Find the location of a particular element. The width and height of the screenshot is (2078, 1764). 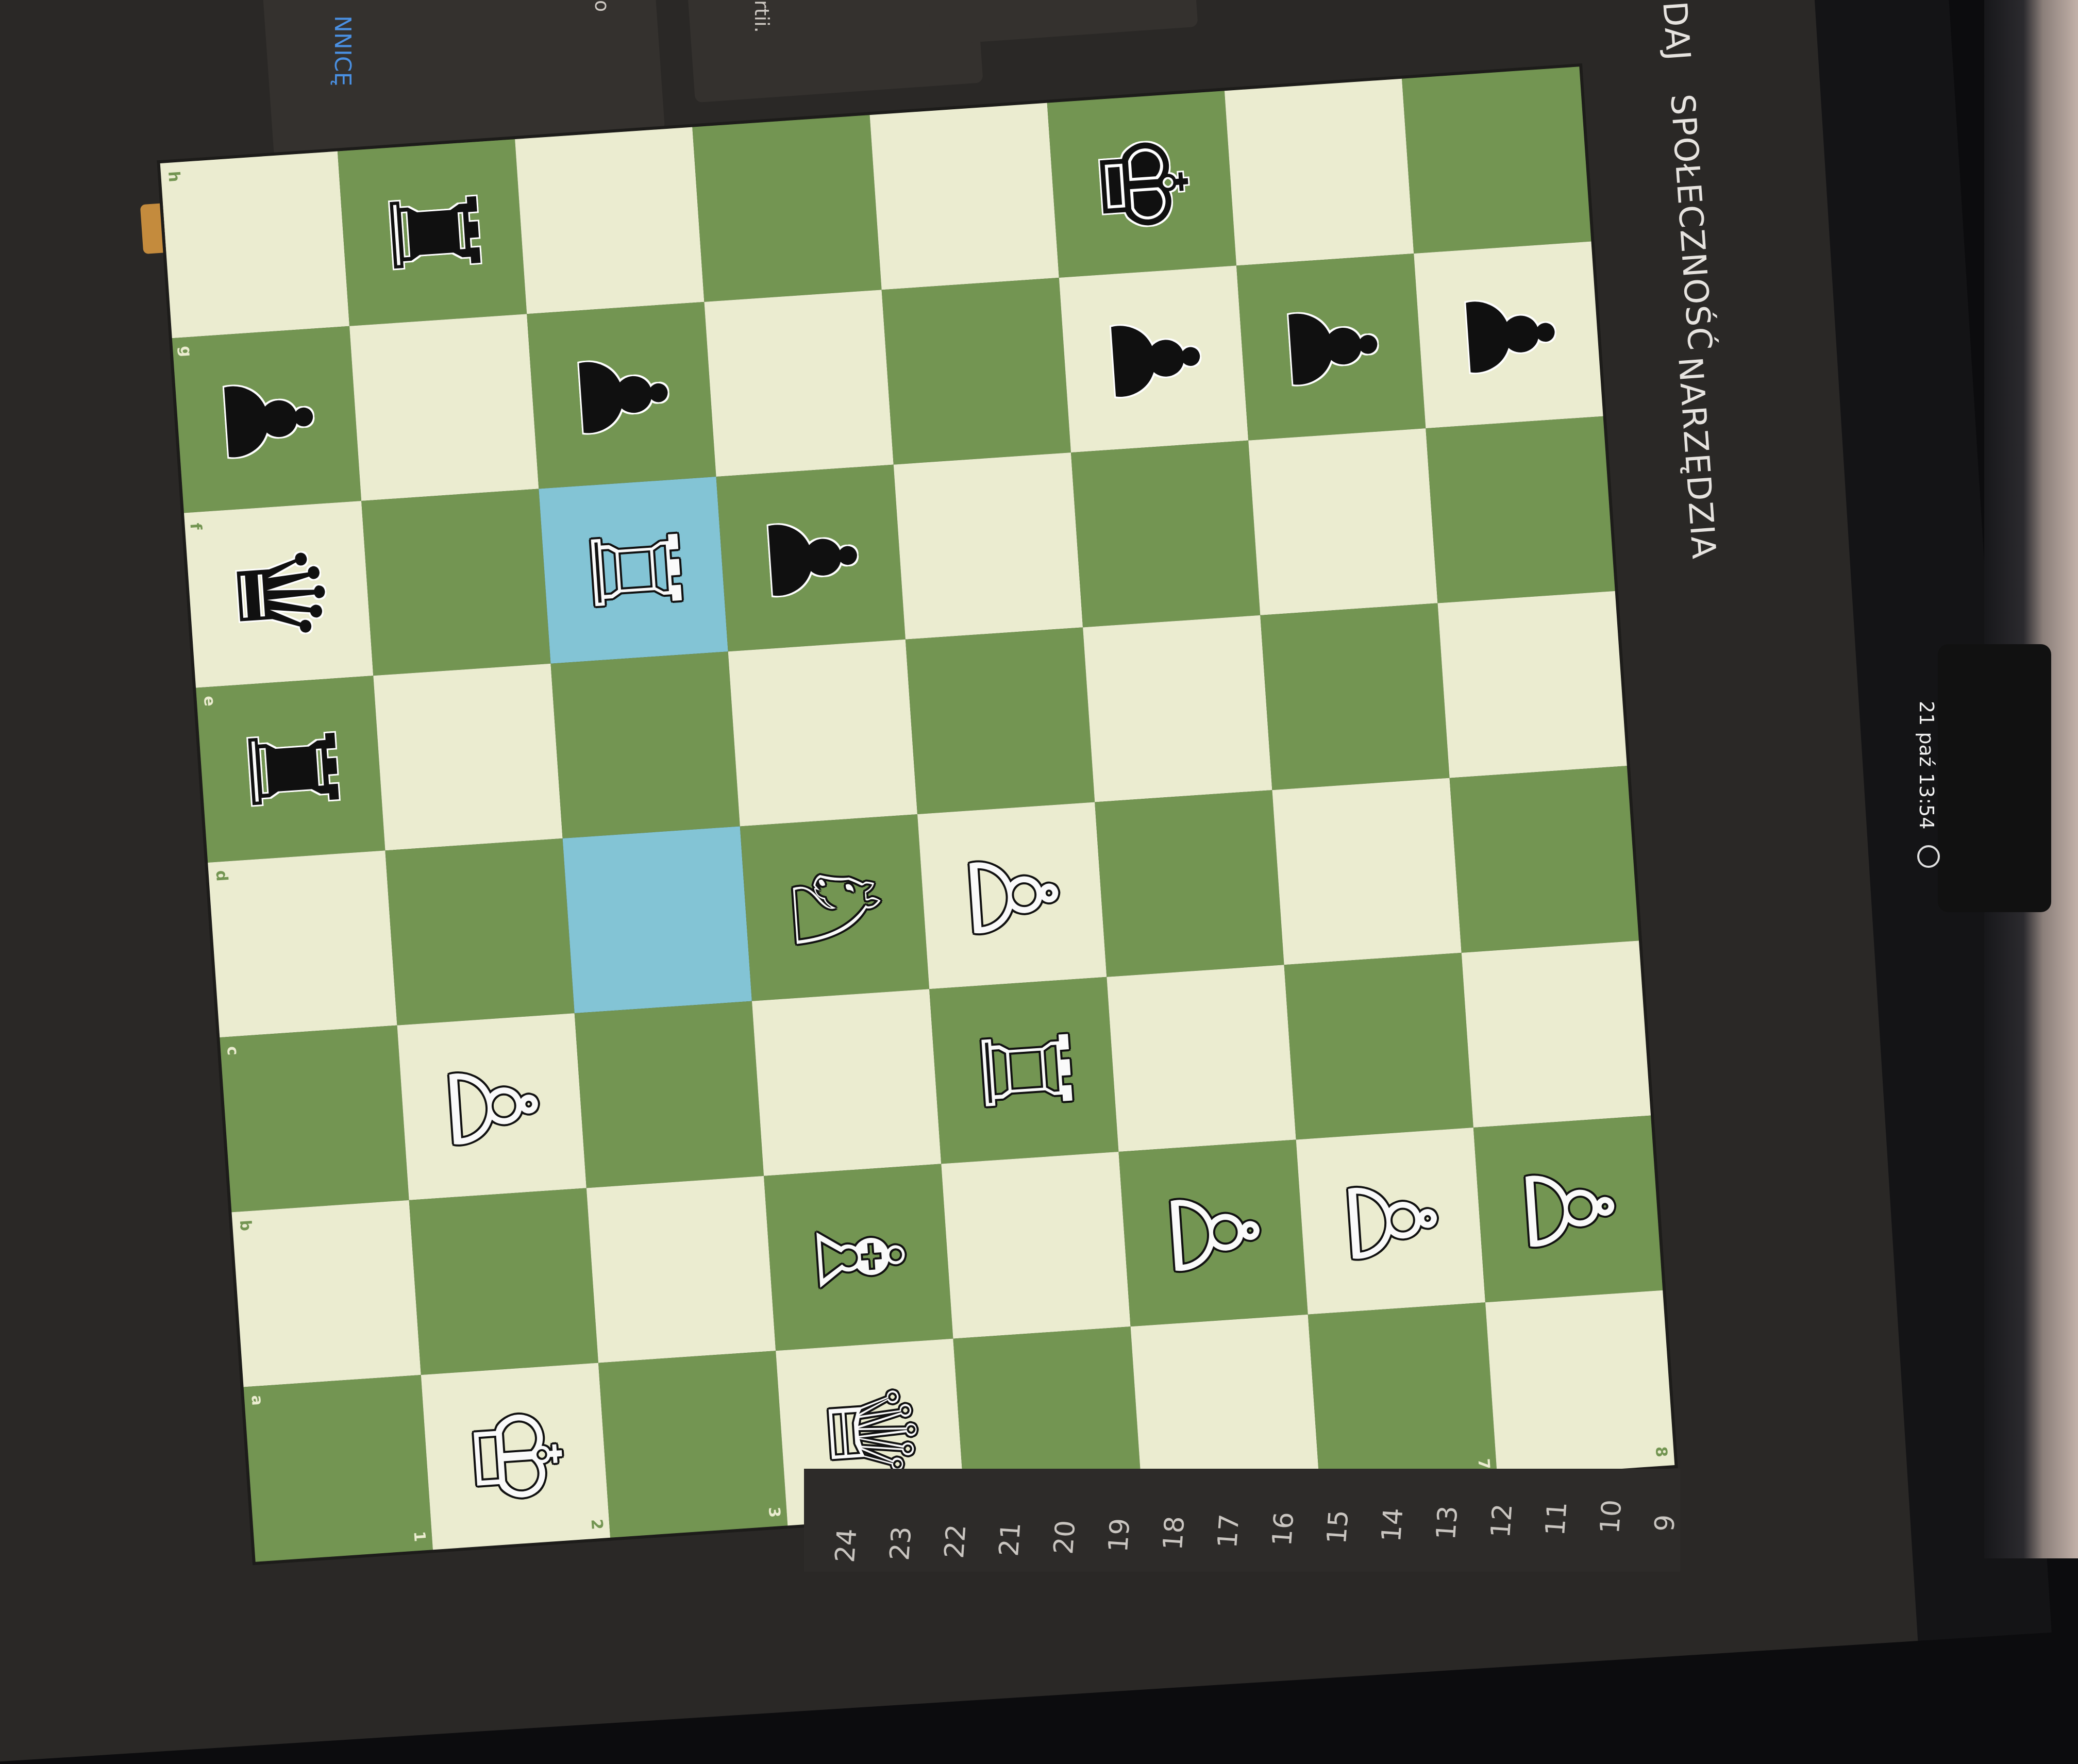

square-f5 is located at coordinates (645, 744).